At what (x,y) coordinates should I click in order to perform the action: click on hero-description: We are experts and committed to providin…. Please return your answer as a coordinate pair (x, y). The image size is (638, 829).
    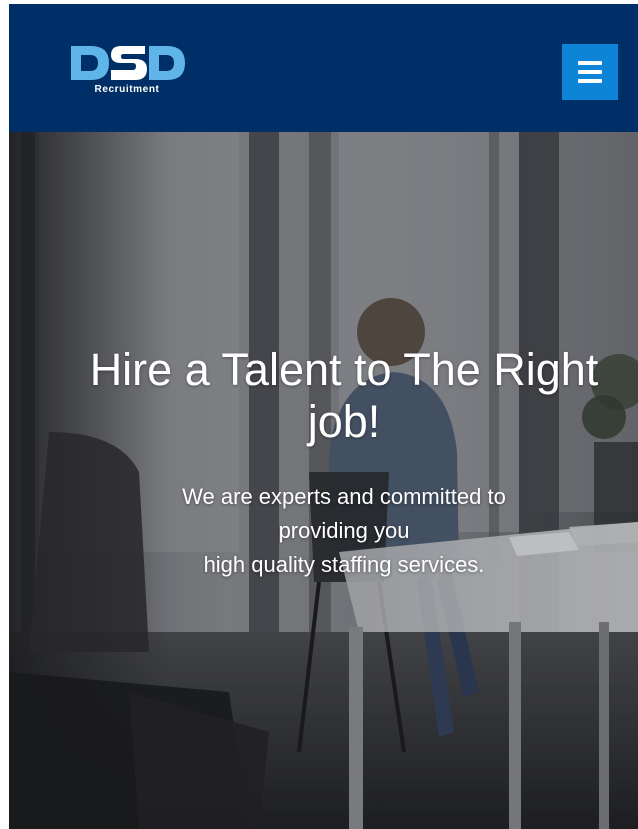
    Looking at the image, I should click on (344, 531).